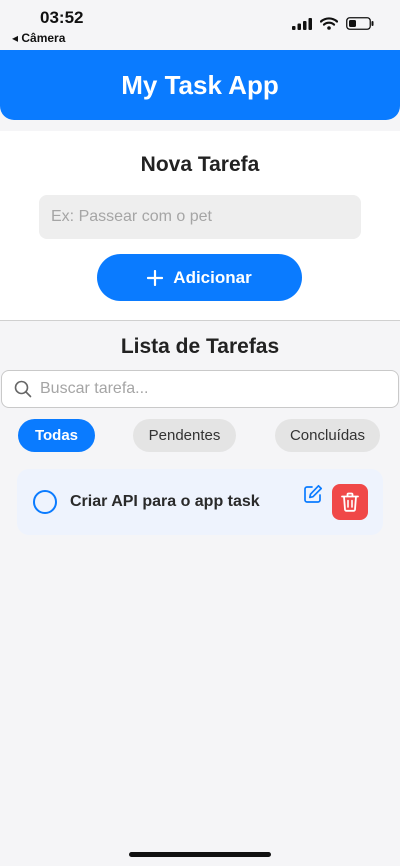 Image resolution: width=400 pixels, height=866 pixels. What do you see at coordinates (200, 164) in the screenshot?
I see `new-task-title: Nova Tarefa` at bounding box center [200, 164].